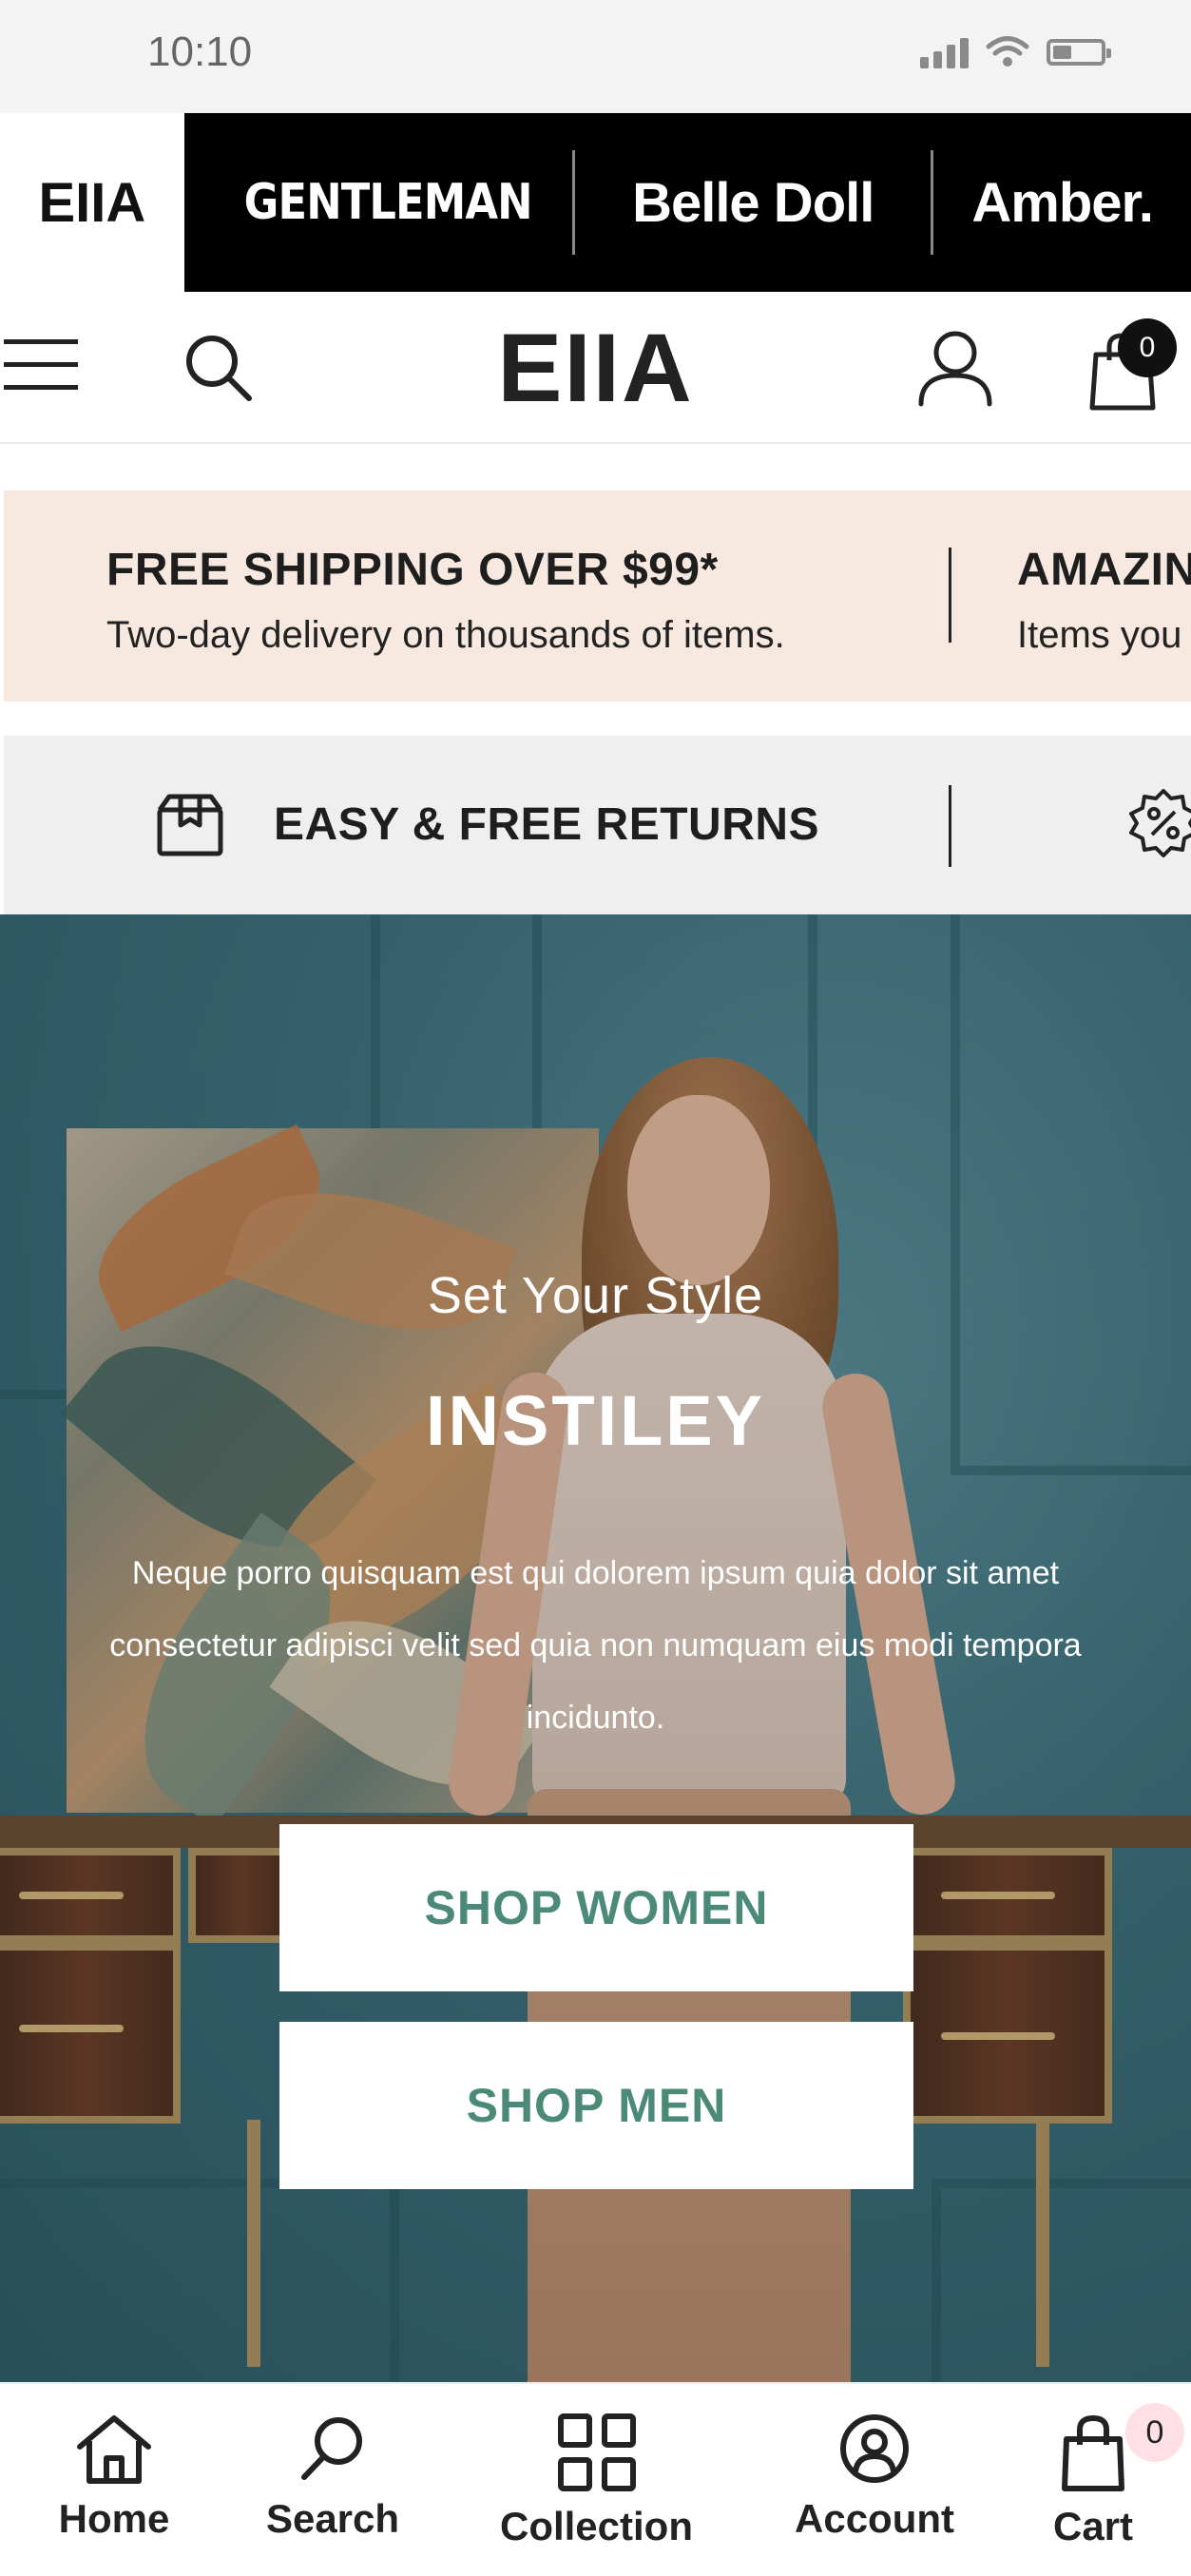  Describe the element at coordinates (595, 57) in the screenshot. I see `status-bar: 10:10` at that location.